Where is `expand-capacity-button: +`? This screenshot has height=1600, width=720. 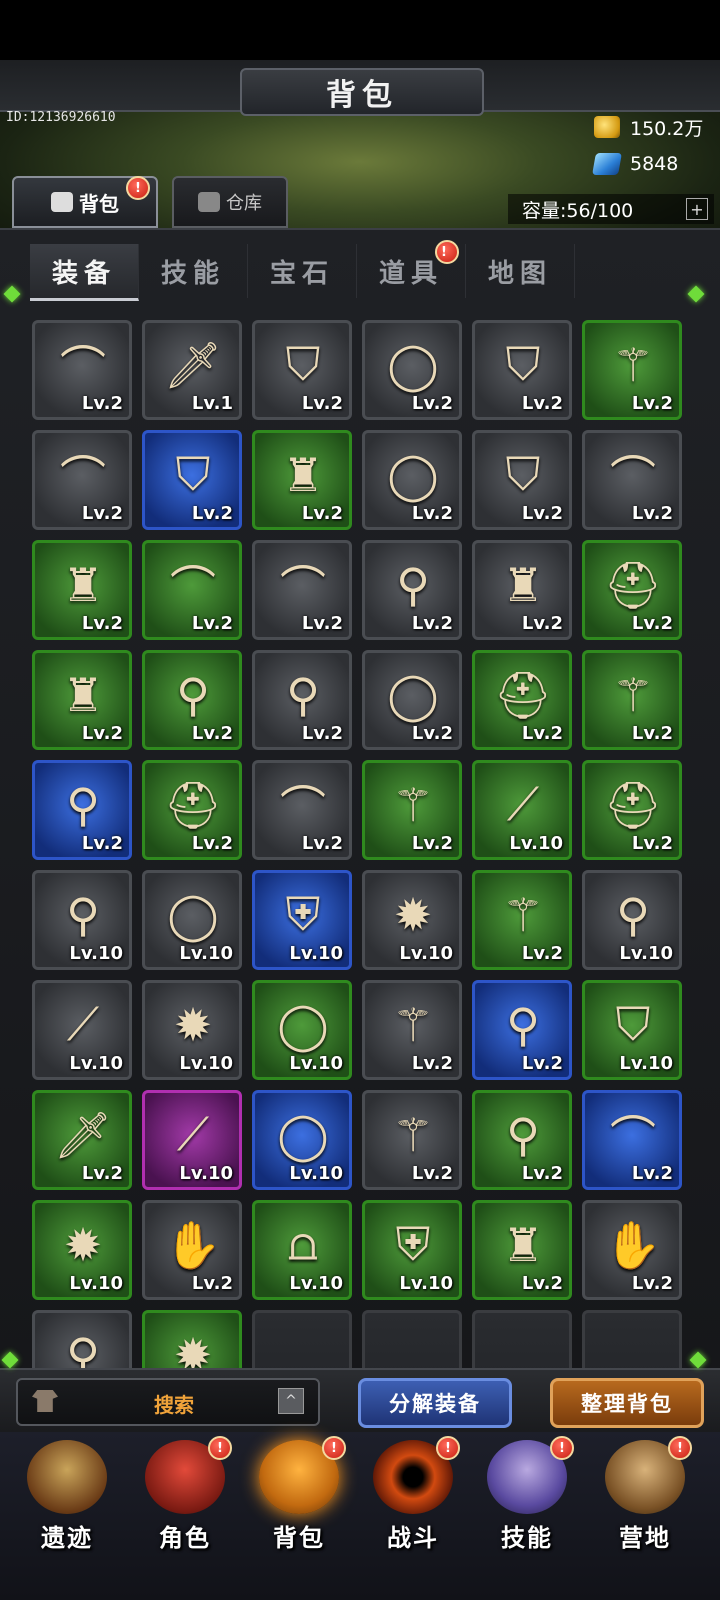
expand-capacity-button: + is located at coordinates (697, 209).